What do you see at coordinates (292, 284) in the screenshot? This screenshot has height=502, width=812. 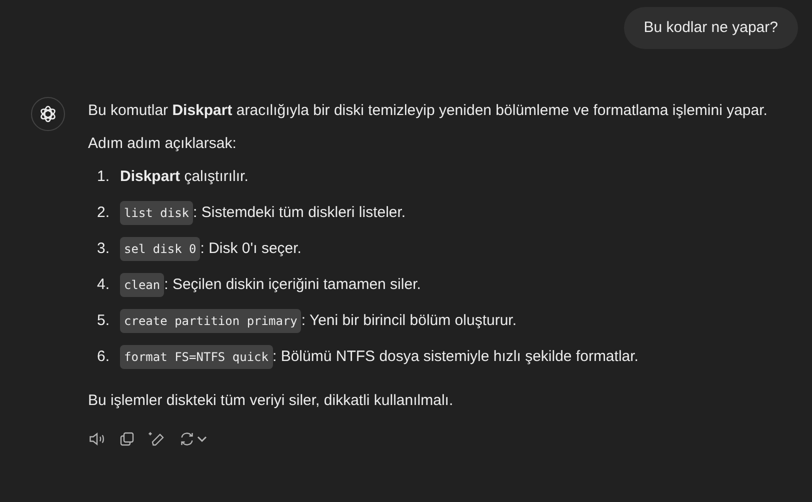 I see `step-text: : Seçilen diskin içeriğini tamamen siler.` at bounding box center [292, 284].